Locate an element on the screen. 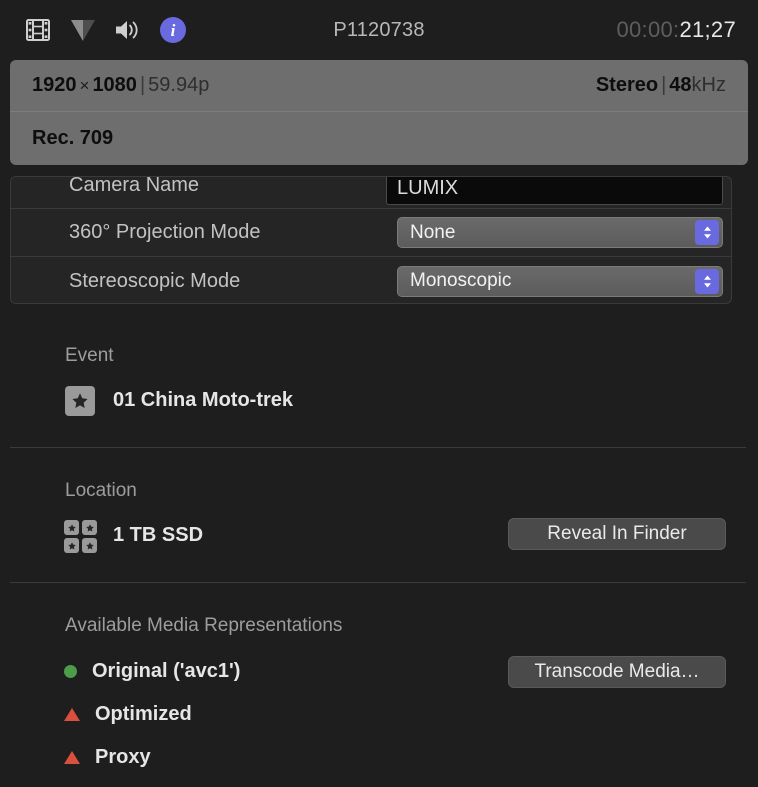  form-row-camera-name: Camera Name LUMIX is located at coordinates (371, 193).